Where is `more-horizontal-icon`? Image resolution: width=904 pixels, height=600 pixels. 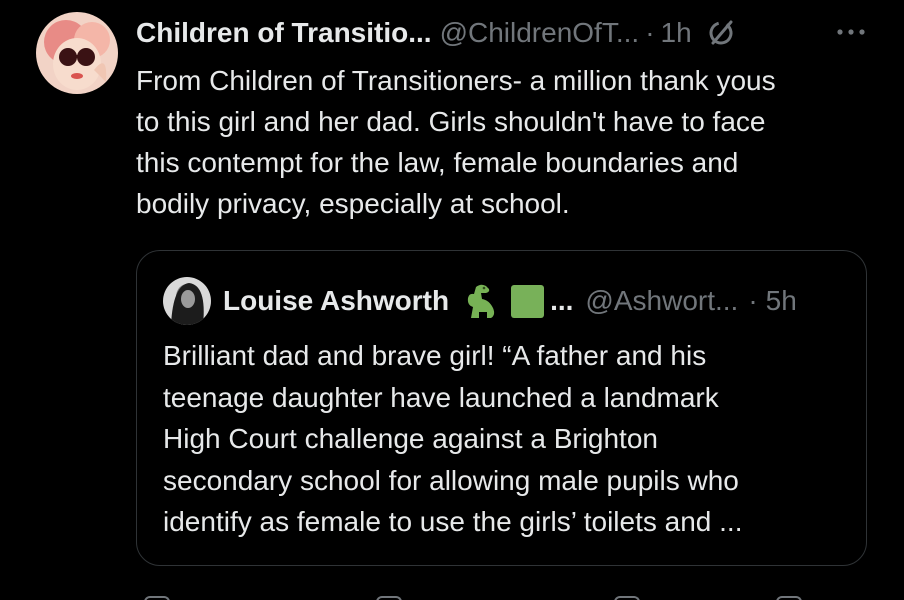
more-horizontal-icon is located at coordinates (851, 32).